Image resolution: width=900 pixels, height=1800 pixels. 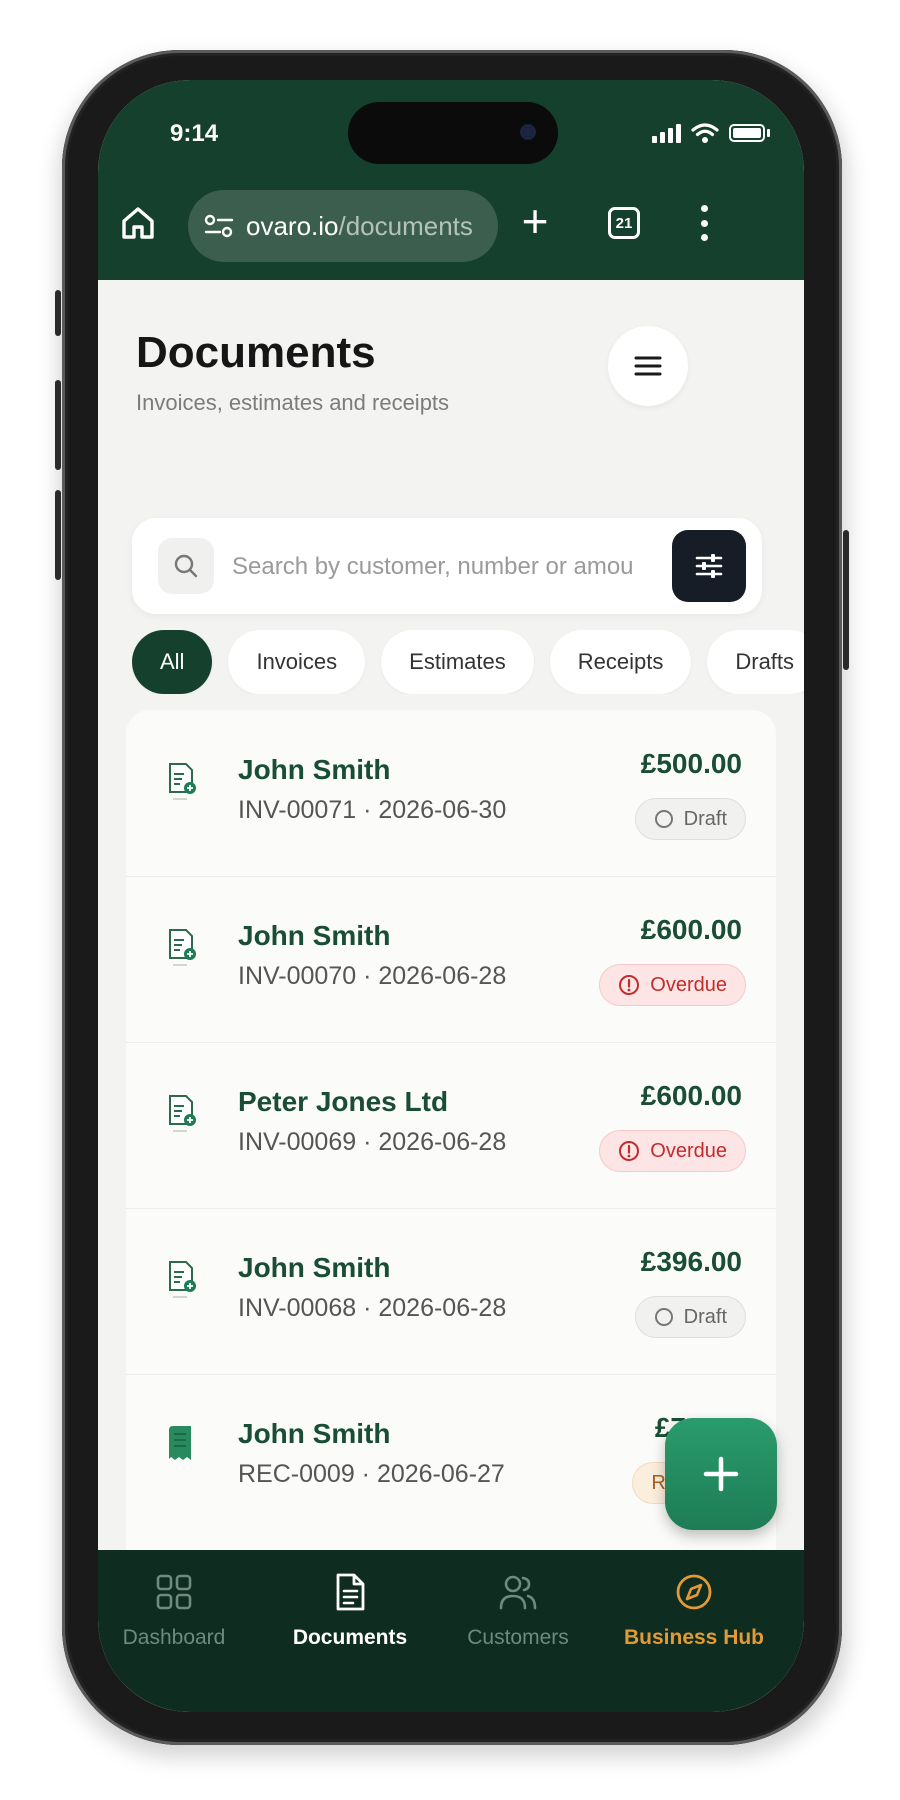 I want to click on nav-documents: Documents, so click(x=350, y=1611).